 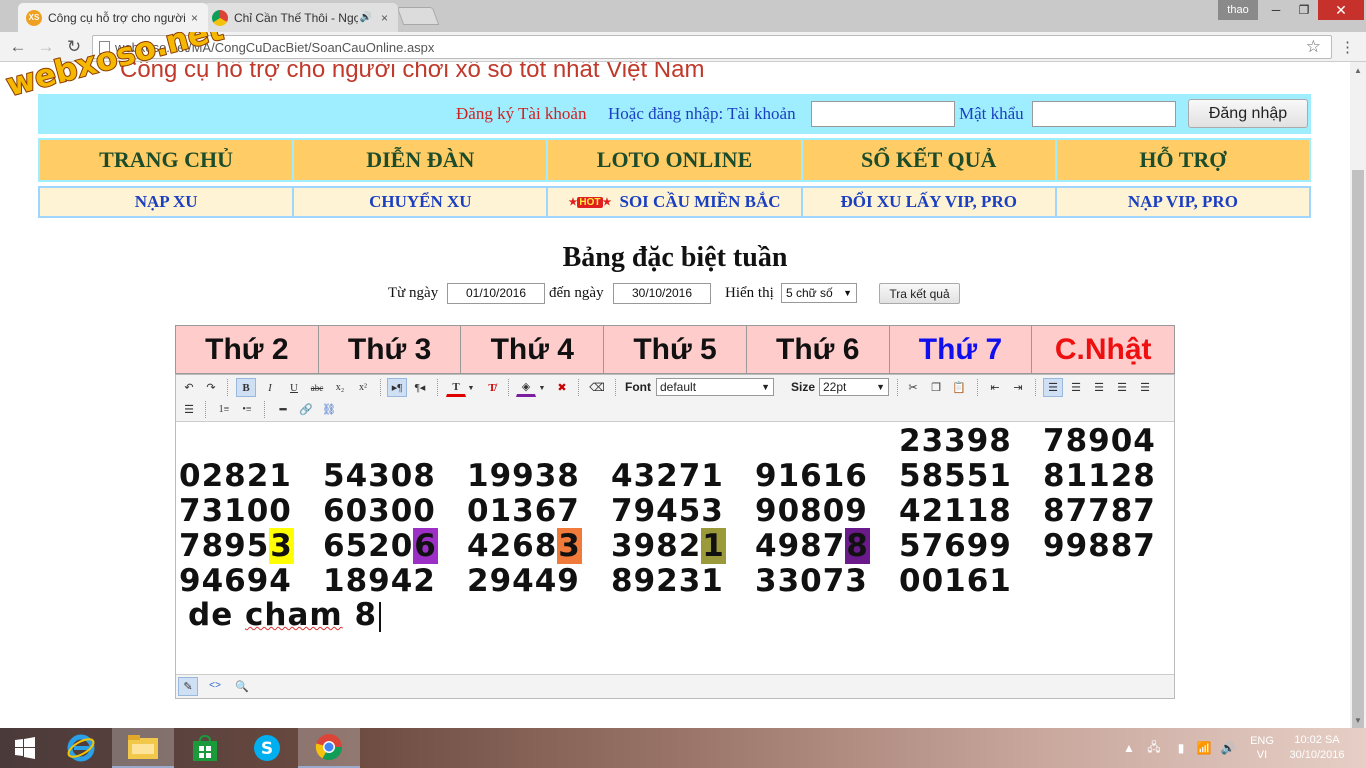 What do you see at coordinates (1341, 10) in the screenshot?
I see `close-window-button: ✕` at bounding box center [1341, 10].